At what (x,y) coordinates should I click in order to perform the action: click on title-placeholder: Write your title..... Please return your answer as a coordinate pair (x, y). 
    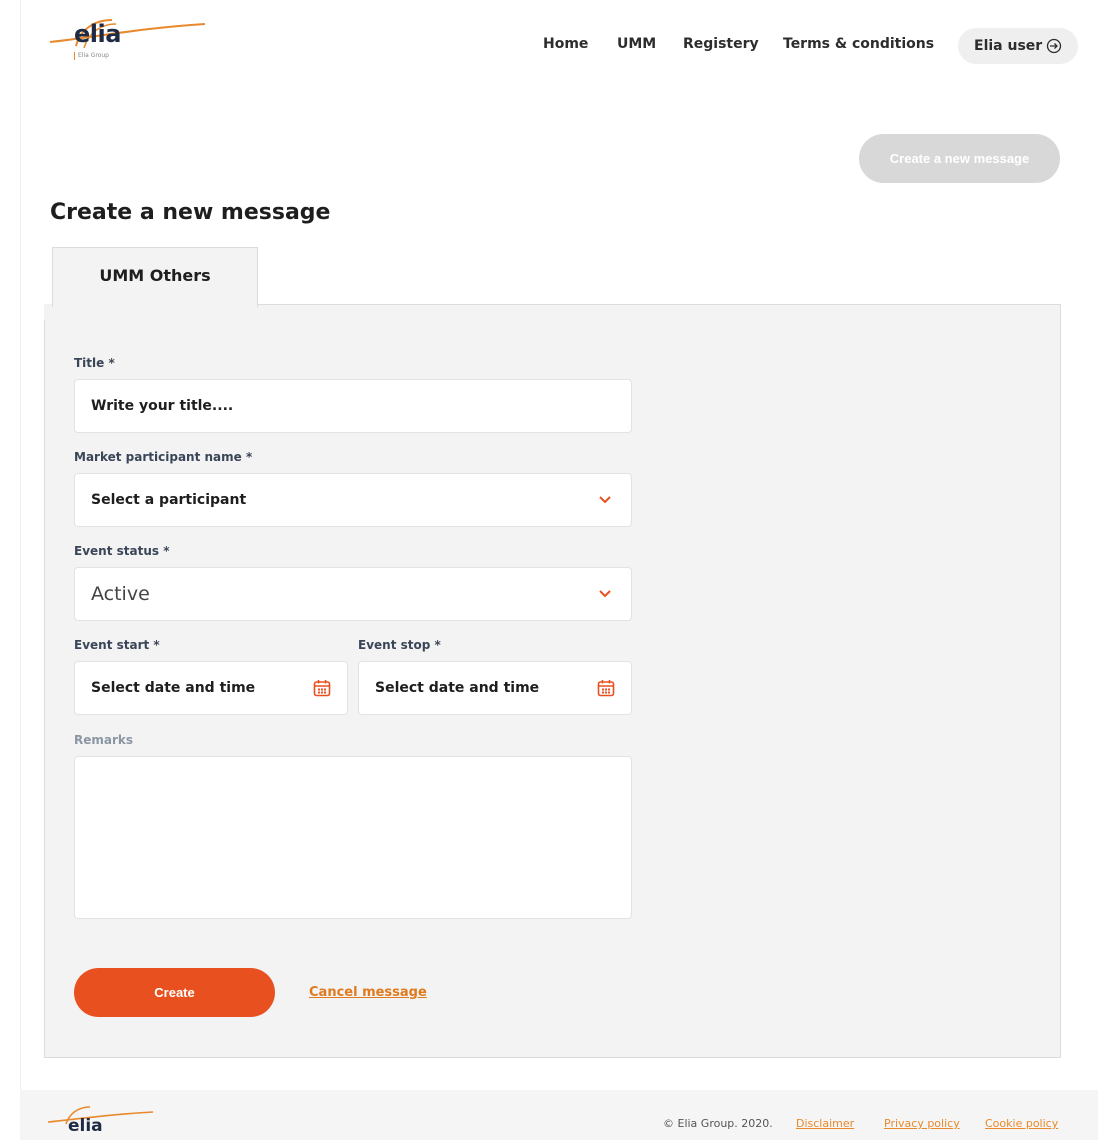
    Looking at the image, I should click on (162, 406).